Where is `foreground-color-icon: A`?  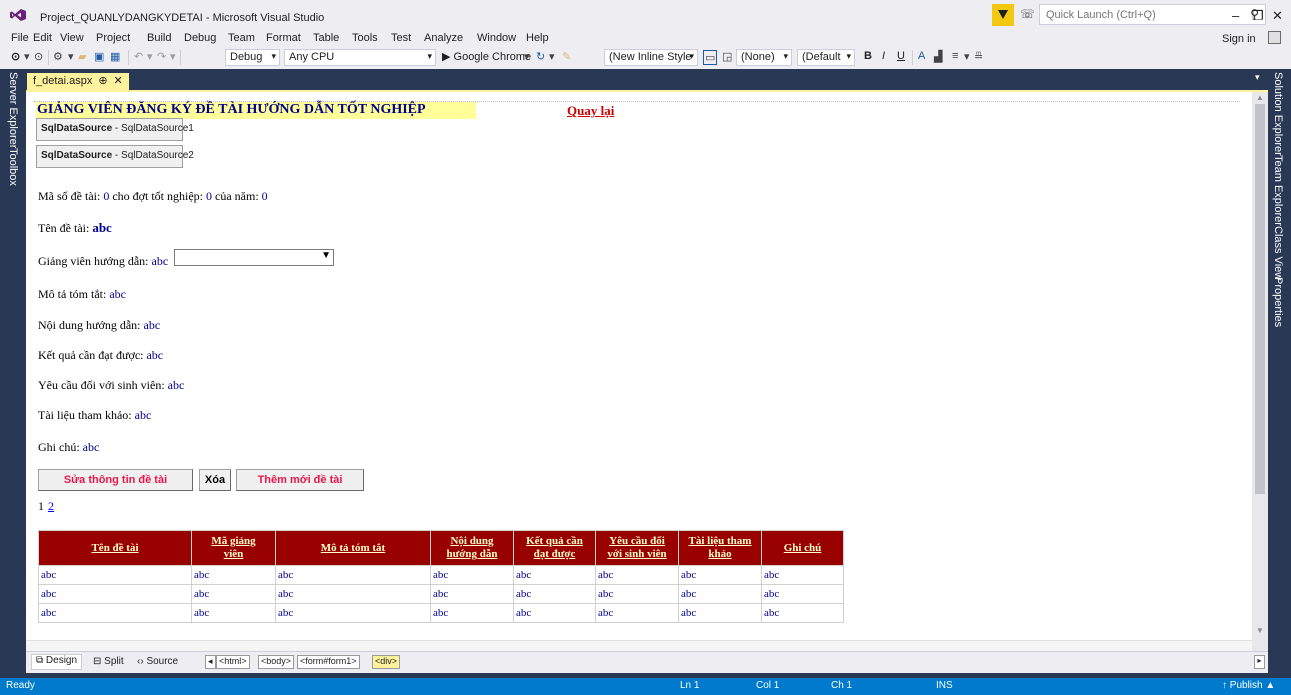
foreground-color-icon: A is located at coordinates (921, 56).